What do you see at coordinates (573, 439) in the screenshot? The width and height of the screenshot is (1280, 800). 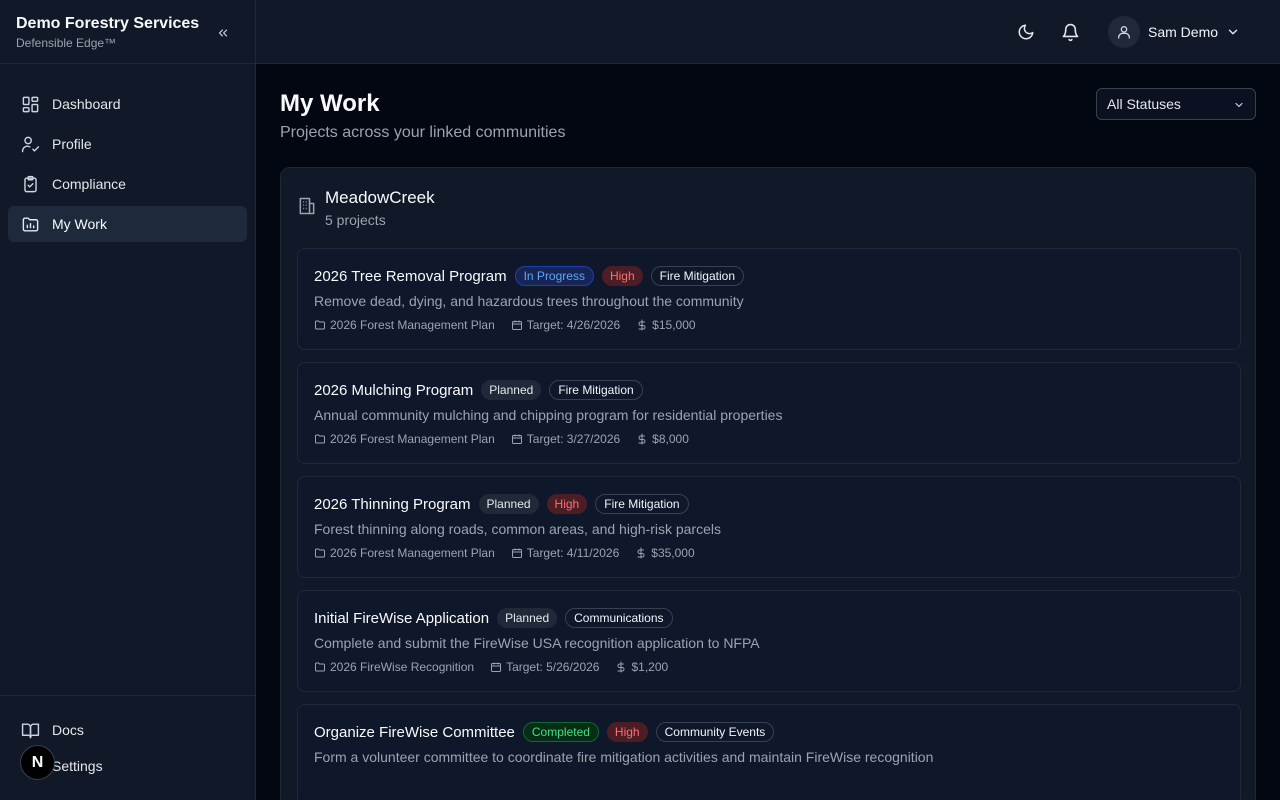 I see `project-target: Target: 3/27/2026` at bounding box center [573, 439].